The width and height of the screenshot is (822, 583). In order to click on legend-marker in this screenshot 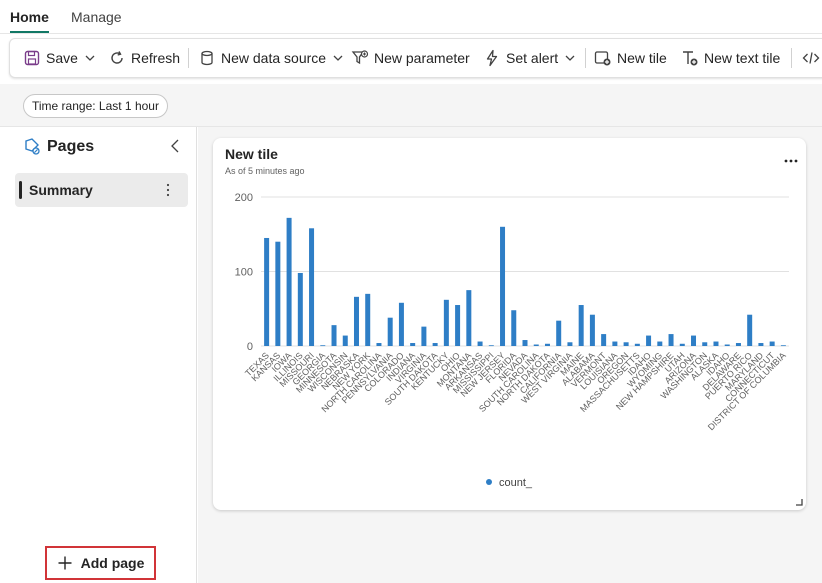, I will do `click(489, 482)`.